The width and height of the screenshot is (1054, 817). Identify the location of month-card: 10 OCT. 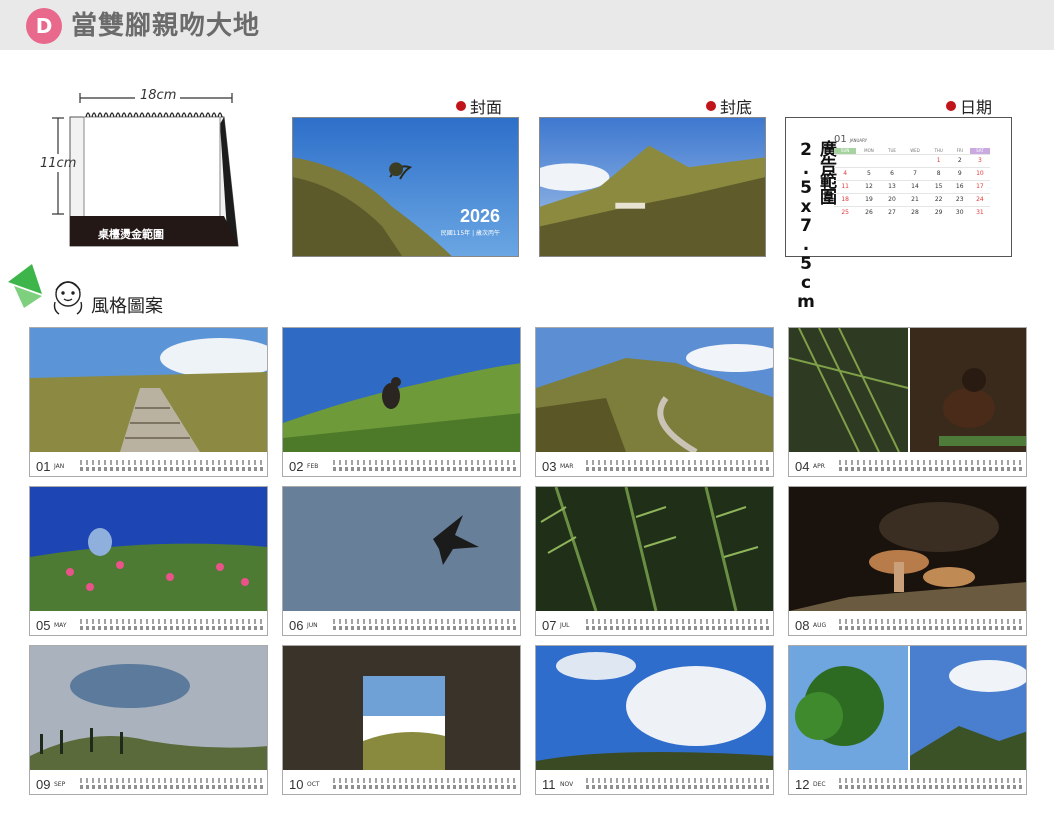
(401, 720).